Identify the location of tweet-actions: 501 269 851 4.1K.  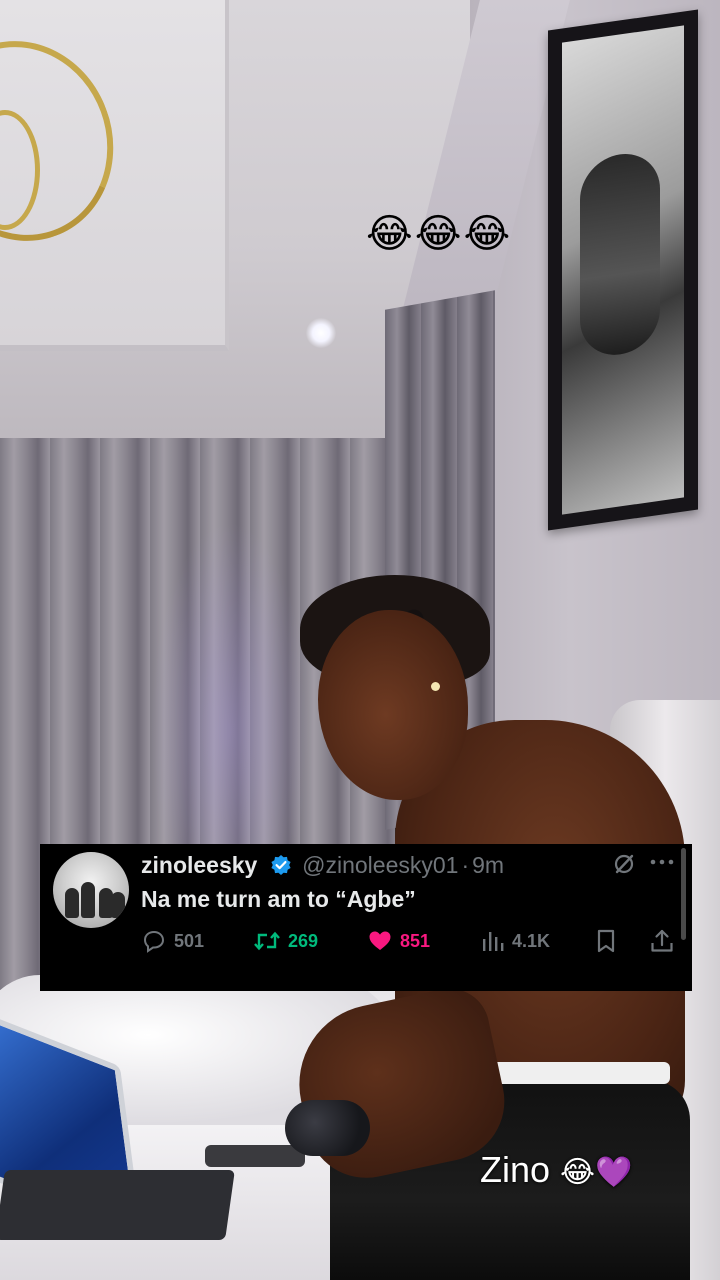
(407, 941).